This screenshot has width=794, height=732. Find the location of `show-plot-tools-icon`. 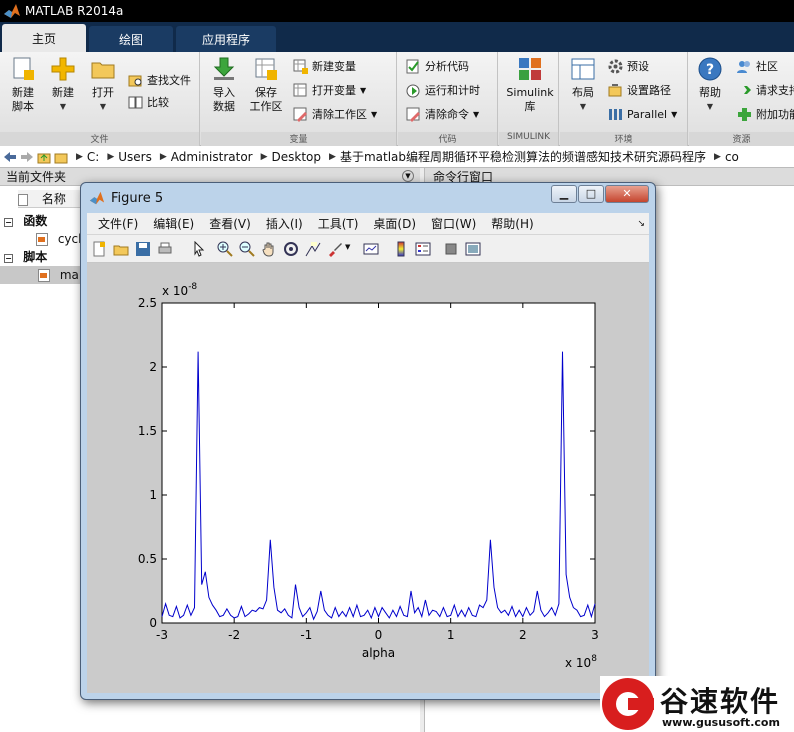

show-plot-tools-icon is located at coordinates (473, 249).